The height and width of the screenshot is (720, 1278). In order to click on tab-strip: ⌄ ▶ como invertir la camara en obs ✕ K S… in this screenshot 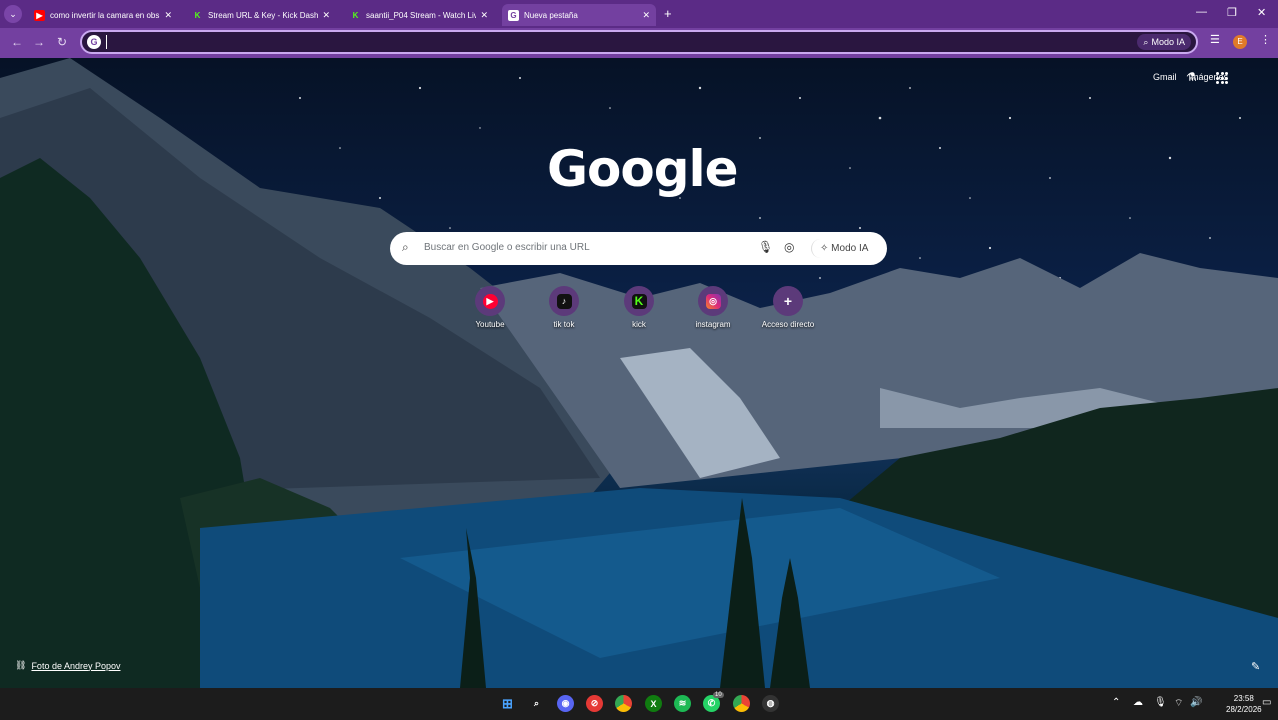, I will do `click(639, 14)`.